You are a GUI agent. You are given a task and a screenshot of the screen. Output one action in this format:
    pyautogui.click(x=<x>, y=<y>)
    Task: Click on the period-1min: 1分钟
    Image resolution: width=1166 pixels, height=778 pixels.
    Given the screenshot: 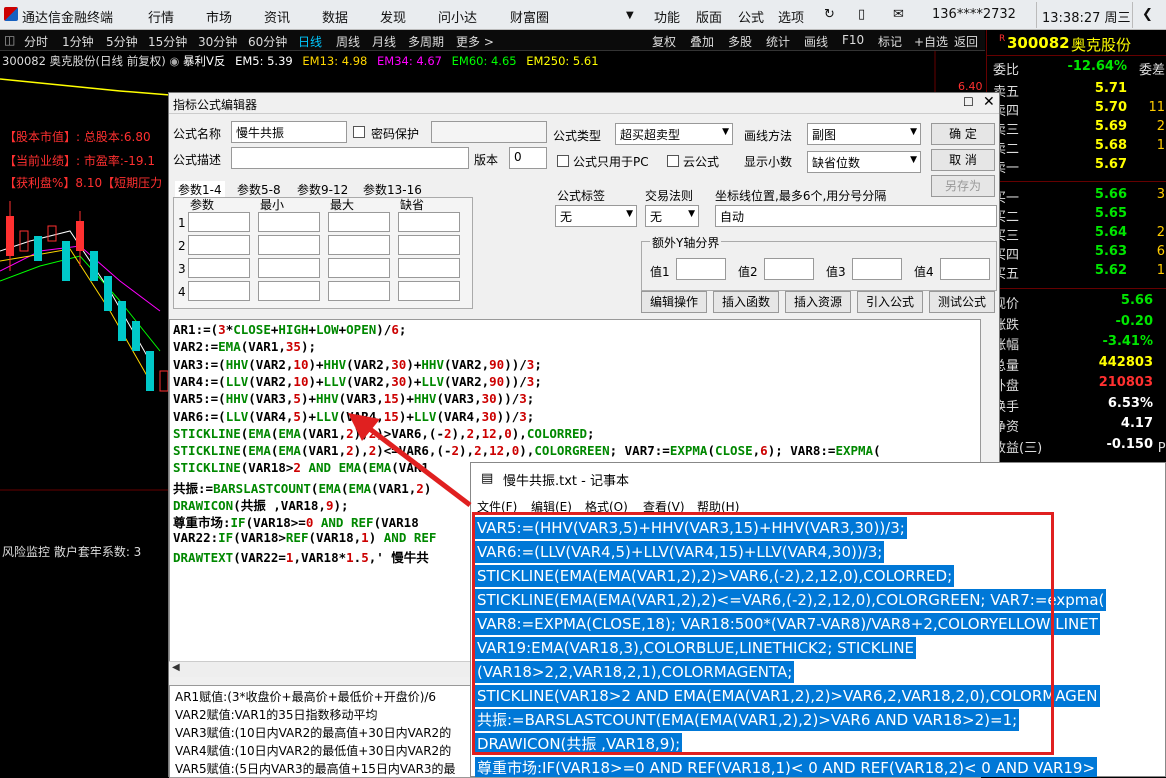 What is the action you would take?
    pyautogui.click(x=78, y=41)
    